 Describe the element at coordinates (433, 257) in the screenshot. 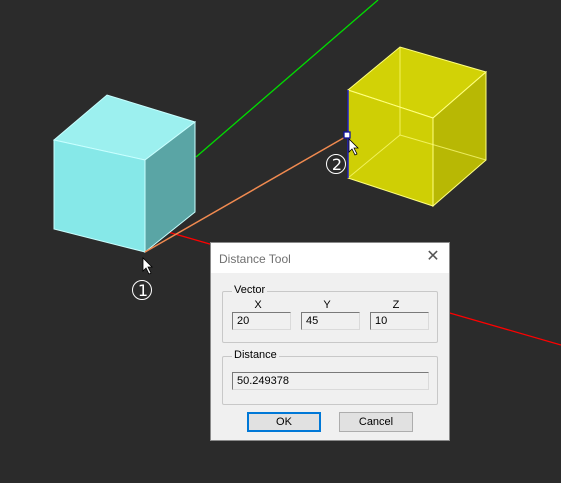

I see `close-icon: ✕` at that location.